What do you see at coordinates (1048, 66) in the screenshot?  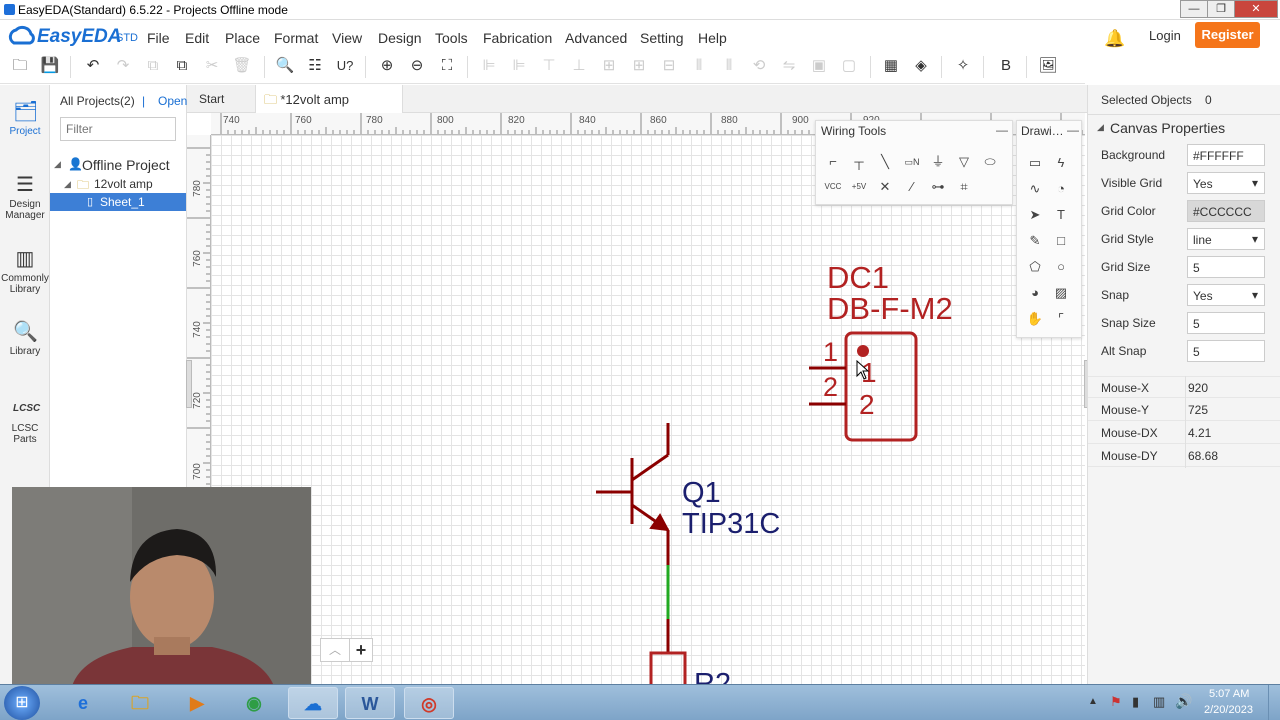 I see `image-icon: 🖼` at bounding box center [1048, 66].